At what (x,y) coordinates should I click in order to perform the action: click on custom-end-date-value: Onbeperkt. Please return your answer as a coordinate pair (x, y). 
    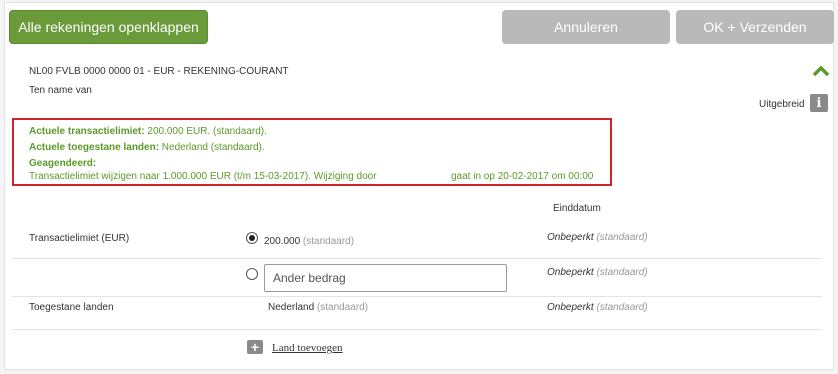
    Looking at the image, I should click on (570, 272).